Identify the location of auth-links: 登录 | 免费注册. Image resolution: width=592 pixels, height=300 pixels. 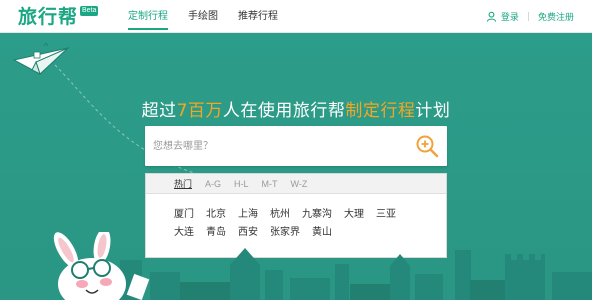
(530, 16).